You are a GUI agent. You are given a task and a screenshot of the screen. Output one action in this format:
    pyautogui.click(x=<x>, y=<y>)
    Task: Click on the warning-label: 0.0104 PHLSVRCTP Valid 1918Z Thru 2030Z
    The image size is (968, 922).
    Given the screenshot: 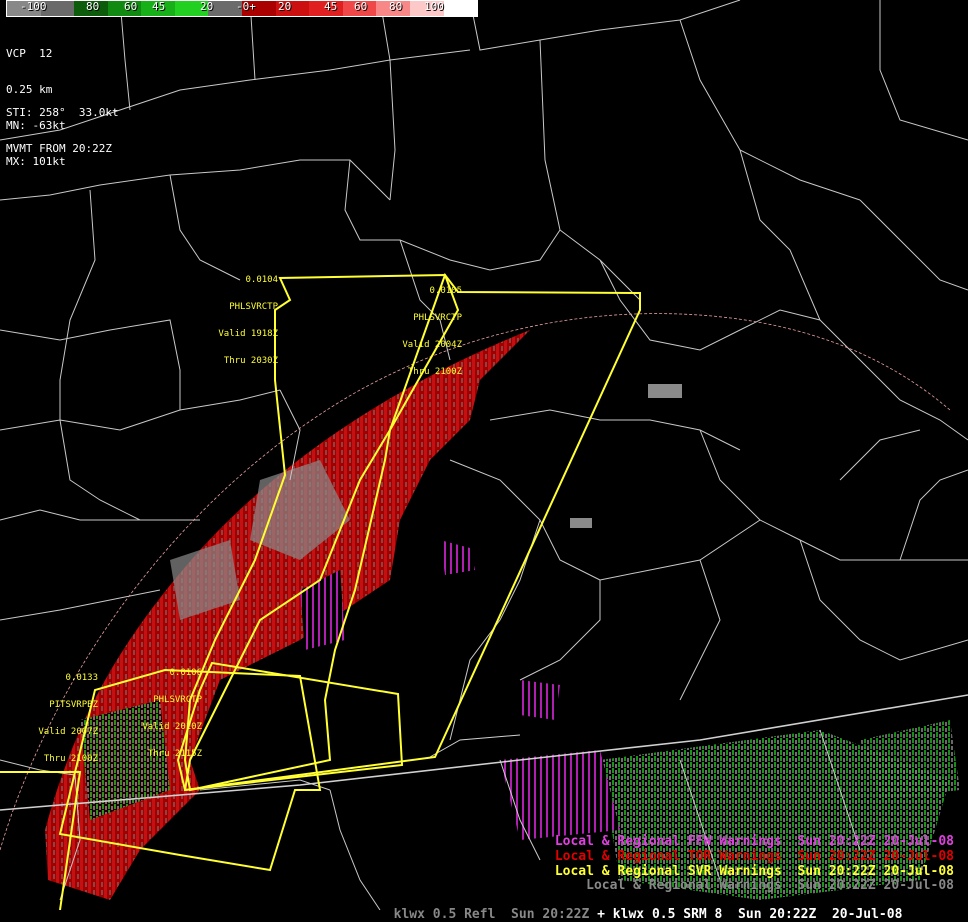 What is the action you would take?
    pyautogui.click(x=238, y=316)
    